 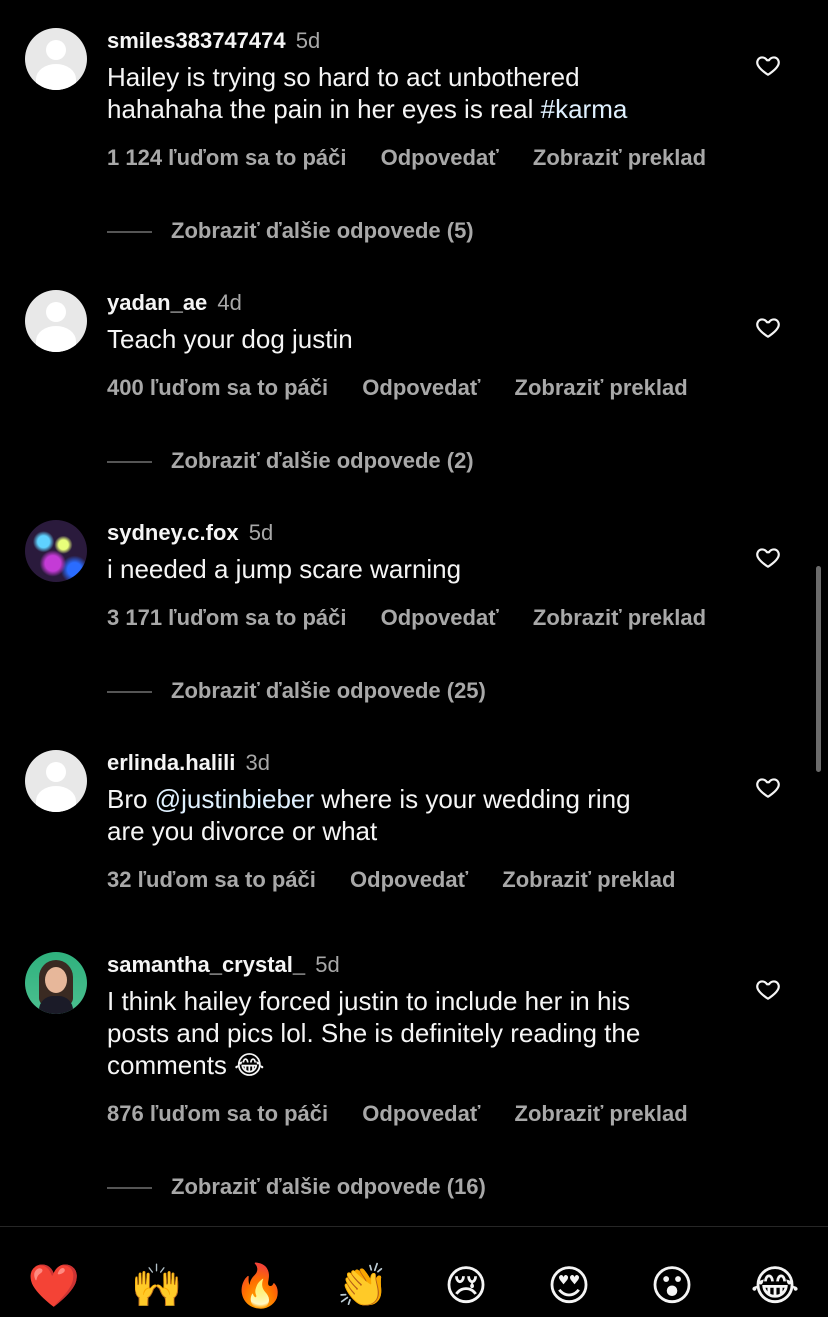 What do you see at coordinates (466, 1286) in the screenshot?
I see `reaction-crying: 😢` at bounding box center [466, 1286].